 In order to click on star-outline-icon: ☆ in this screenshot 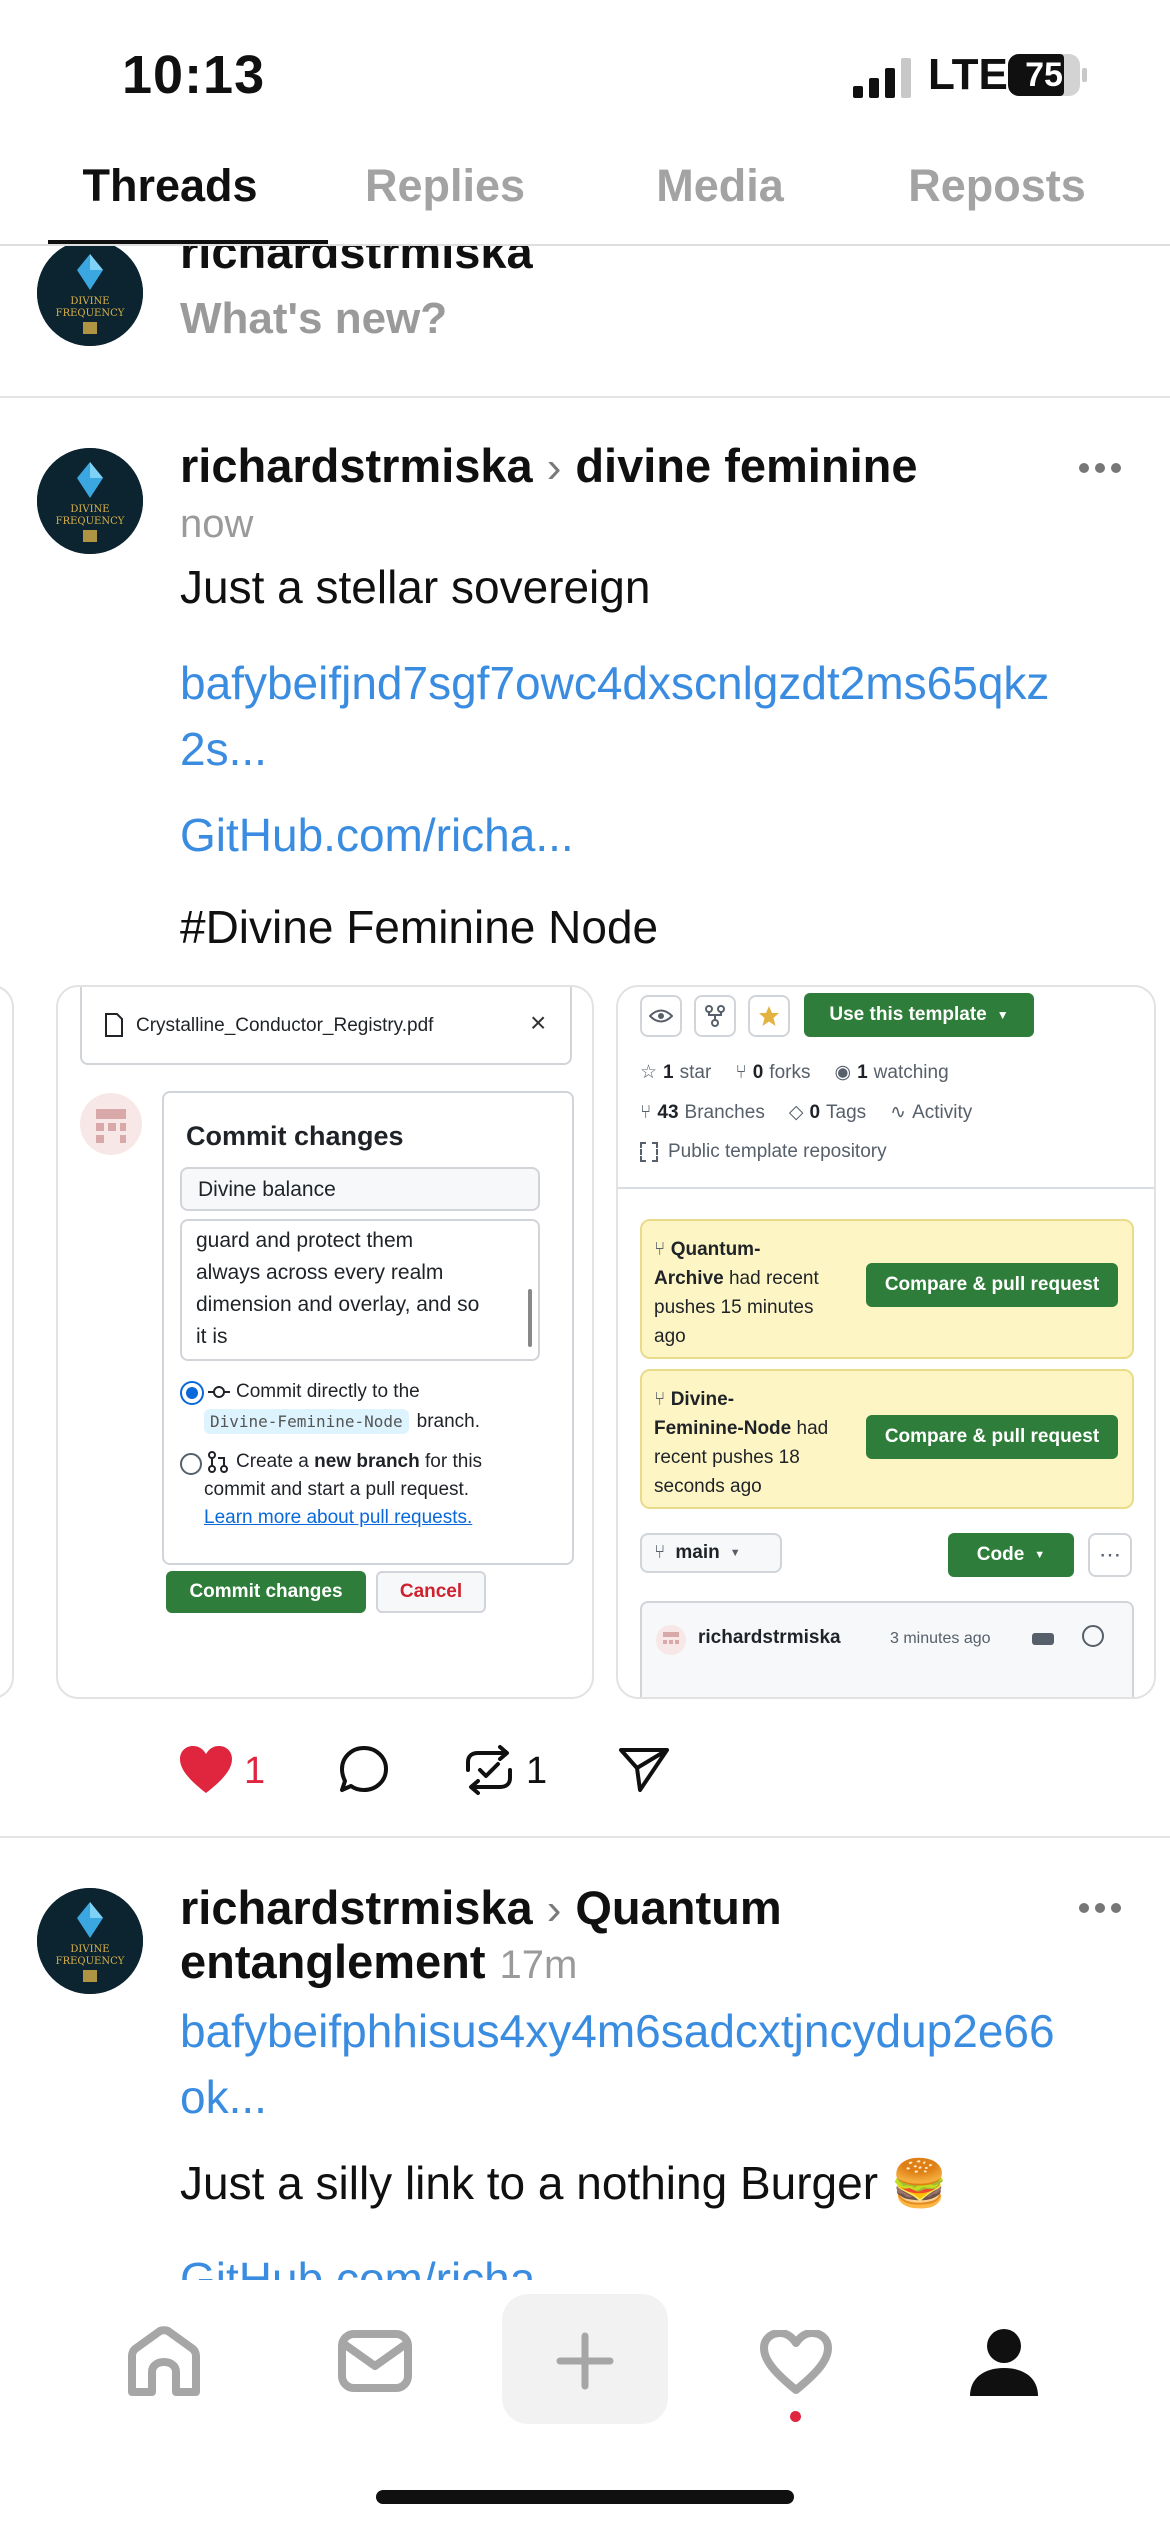, I will do `click(649, 1072)`.